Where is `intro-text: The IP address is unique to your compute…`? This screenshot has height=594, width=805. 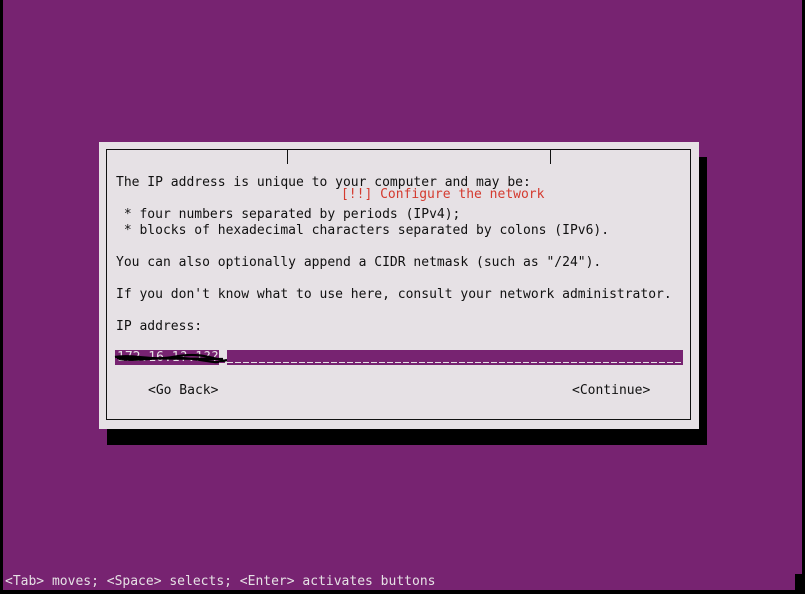
intro-text: The IP address is unique to your compute… is located at coordinates (323, 182).